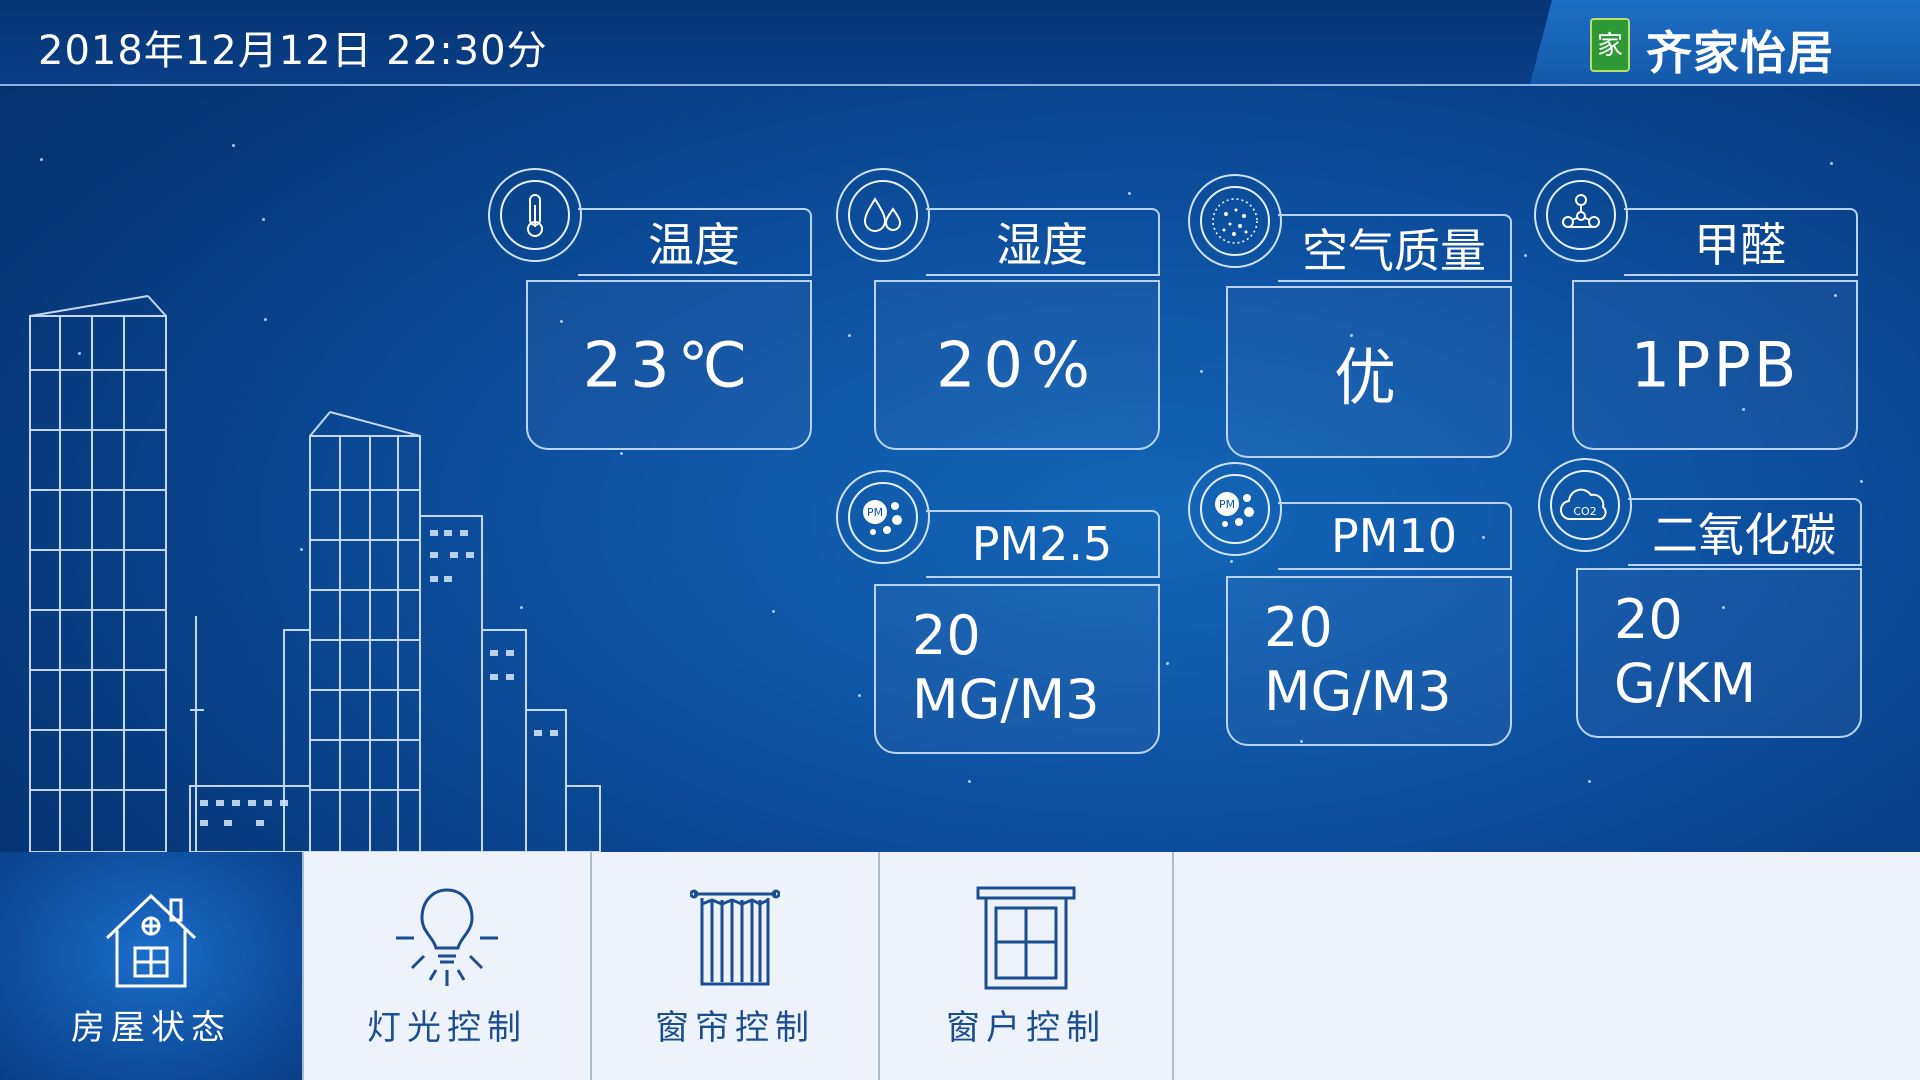 This screenshot has width=1920, height=1080. I want to click on pm10-label: PM10, so click(1395, 536).